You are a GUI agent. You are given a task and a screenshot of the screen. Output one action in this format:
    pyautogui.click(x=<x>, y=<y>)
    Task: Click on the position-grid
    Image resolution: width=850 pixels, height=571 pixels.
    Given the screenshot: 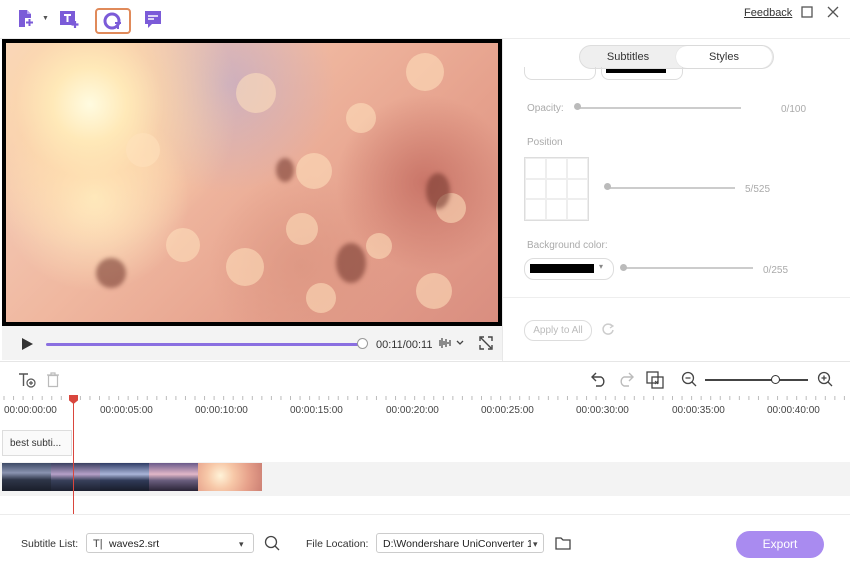 What is the action you would take?
    pyautogui.click(x=556, y=189)
    